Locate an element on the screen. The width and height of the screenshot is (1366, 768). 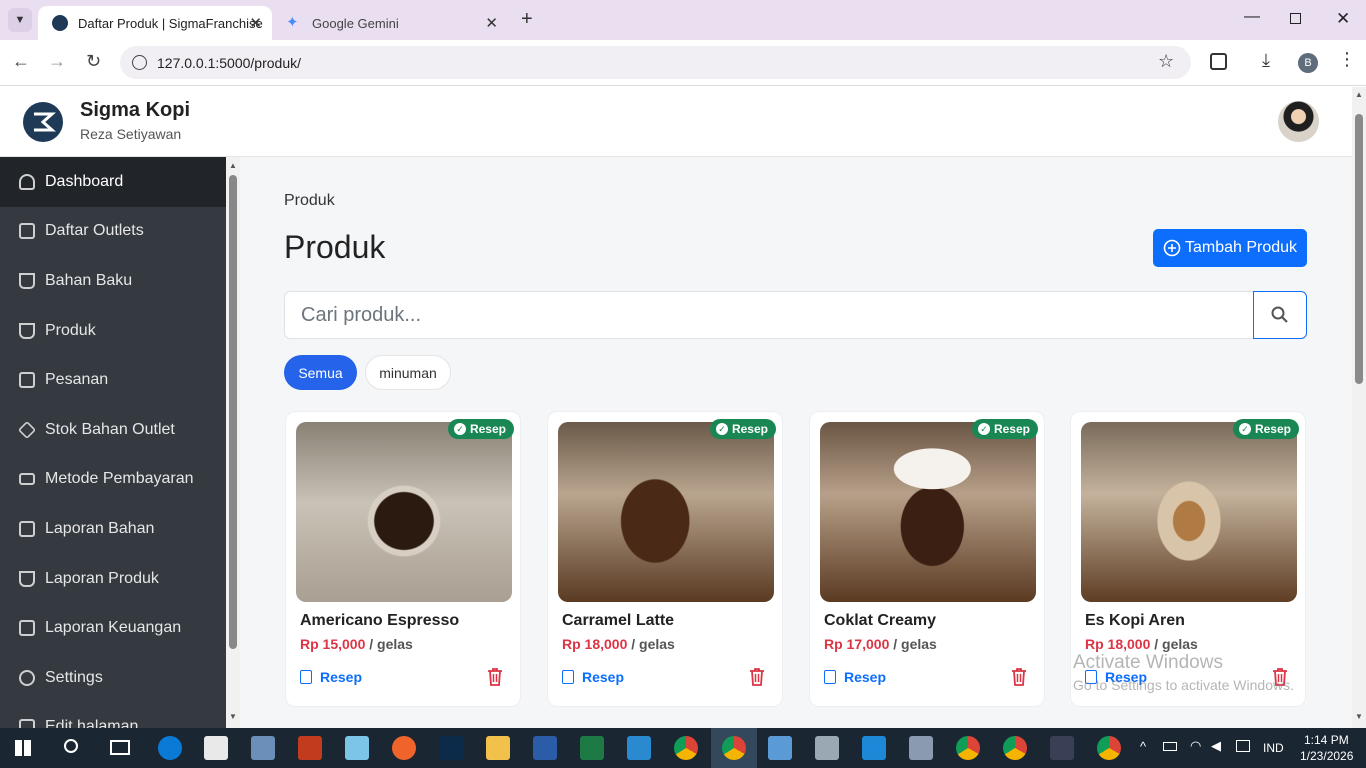
site-info-icon is located at coordinates (139, 62).